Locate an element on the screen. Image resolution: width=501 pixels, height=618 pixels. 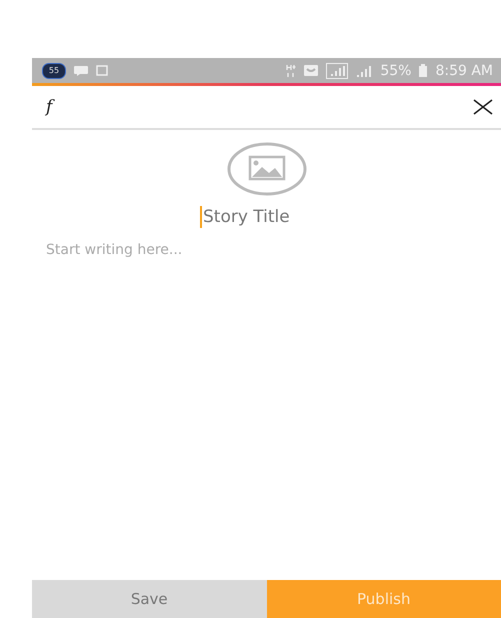
save-button: Save is located at coordinates (149, 599).